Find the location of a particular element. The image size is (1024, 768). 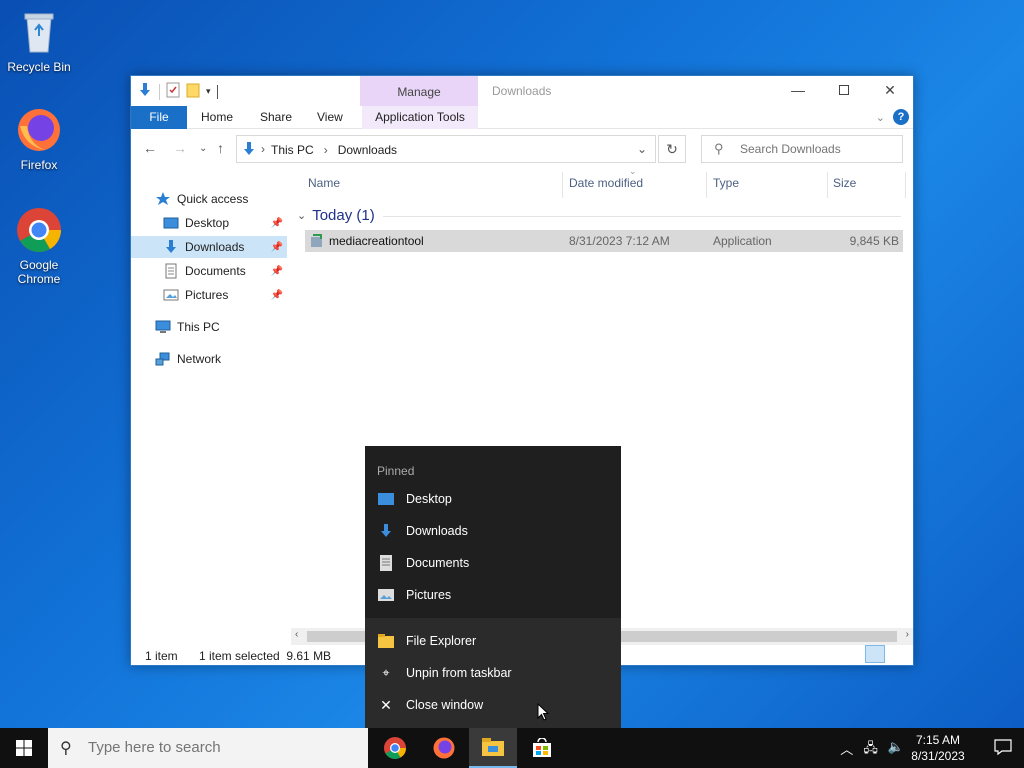

breadcrumb-downloads: Downloads is located at coordinates (367, 150).